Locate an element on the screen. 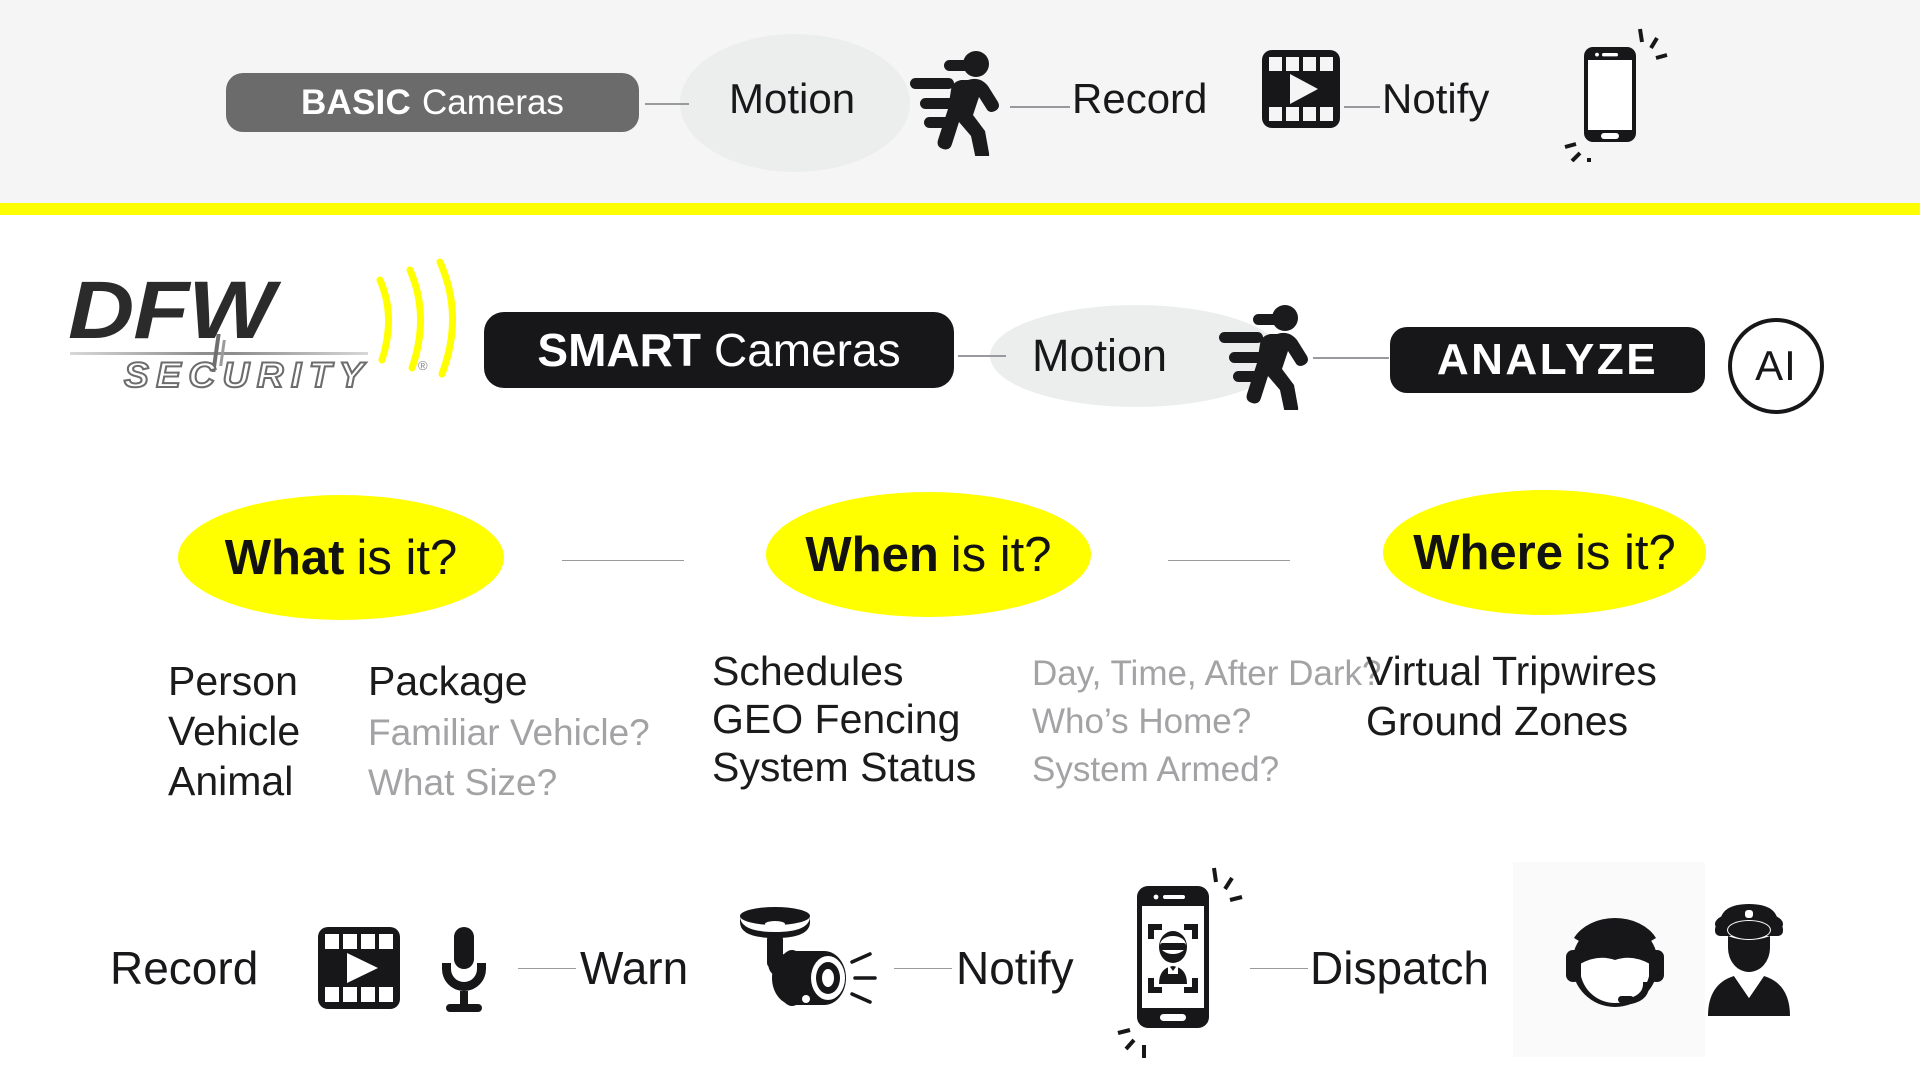  smart-motion-label: Motion is located at coordinates (1100, 355).